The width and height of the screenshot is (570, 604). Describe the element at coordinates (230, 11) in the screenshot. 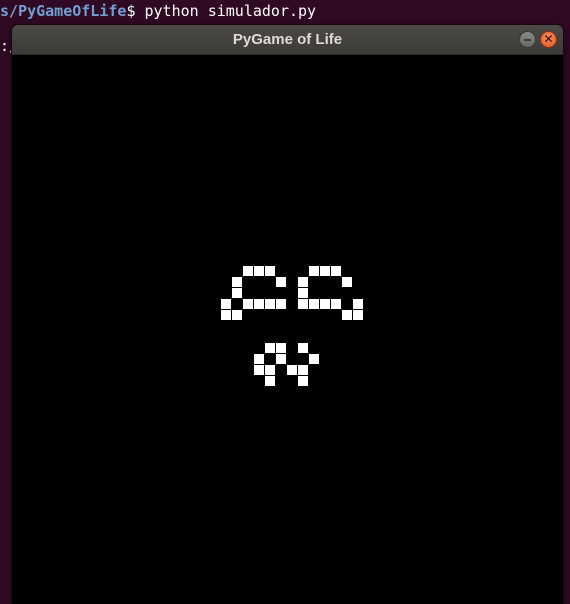

I see `terminal-command: python simulador.py` at that location.